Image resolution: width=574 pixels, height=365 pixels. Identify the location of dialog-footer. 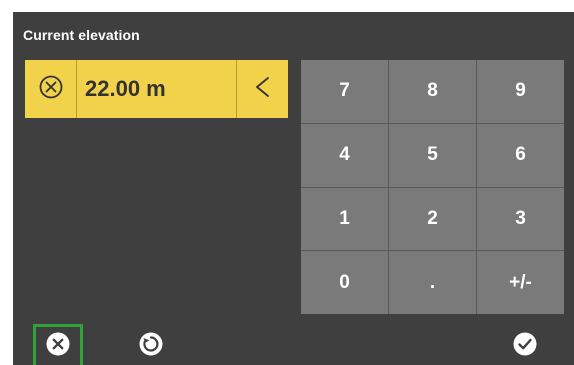
(293, 342).